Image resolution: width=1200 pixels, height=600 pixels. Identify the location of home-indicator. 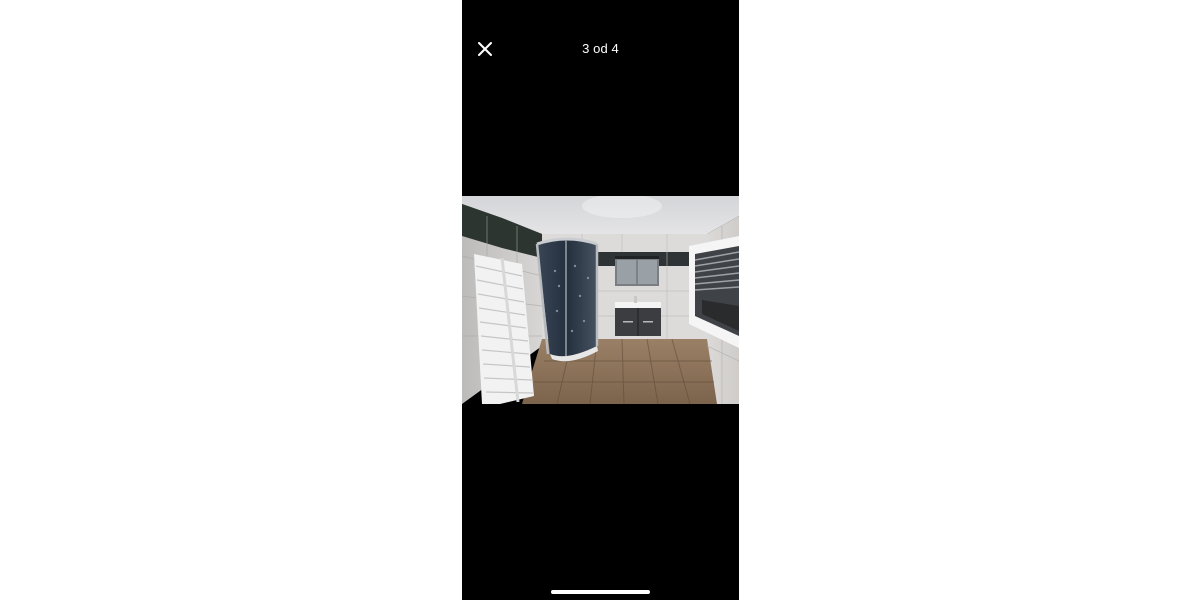
(600, 592).